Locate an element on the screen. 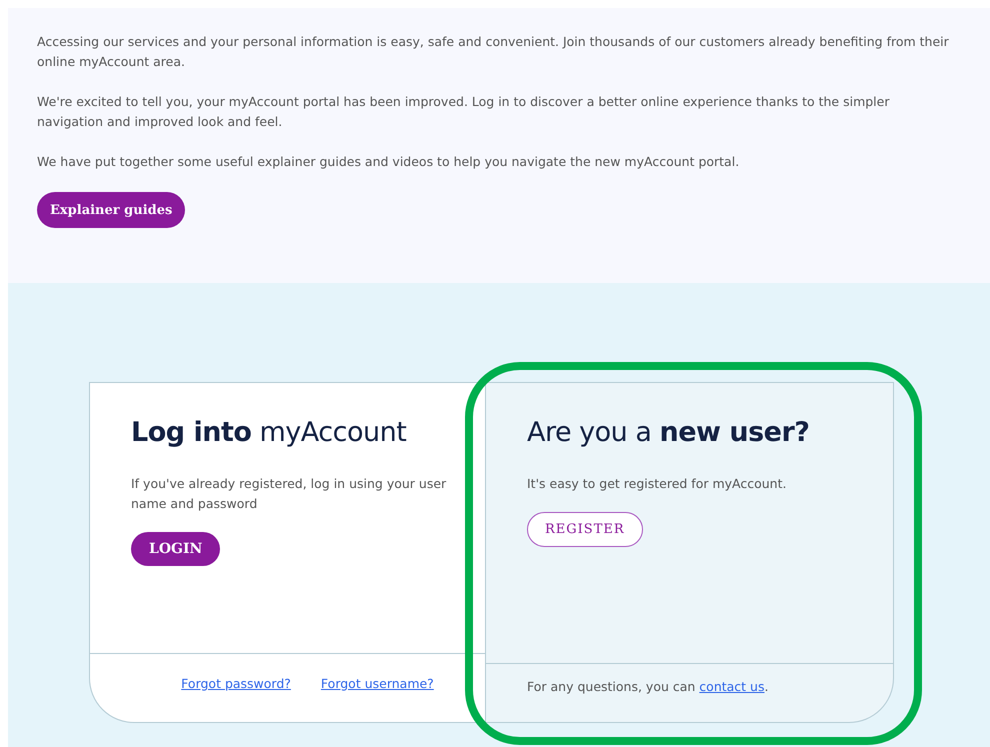 This screenshot has height=747, width=990. card-text: It's easy to get registered for myAccount. is located at coordinates (657, 484).